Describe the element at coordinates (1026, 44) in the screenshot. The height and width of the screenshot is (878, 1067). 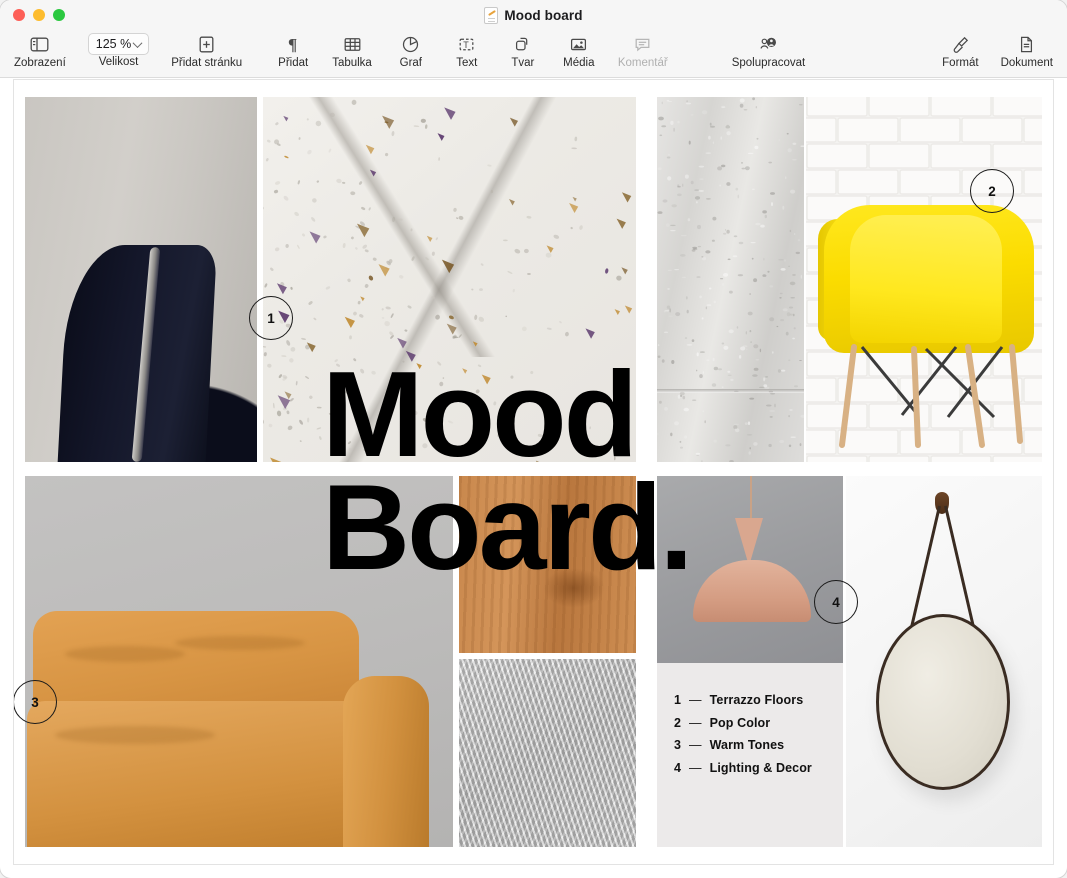
I see `document-icon` at that location.